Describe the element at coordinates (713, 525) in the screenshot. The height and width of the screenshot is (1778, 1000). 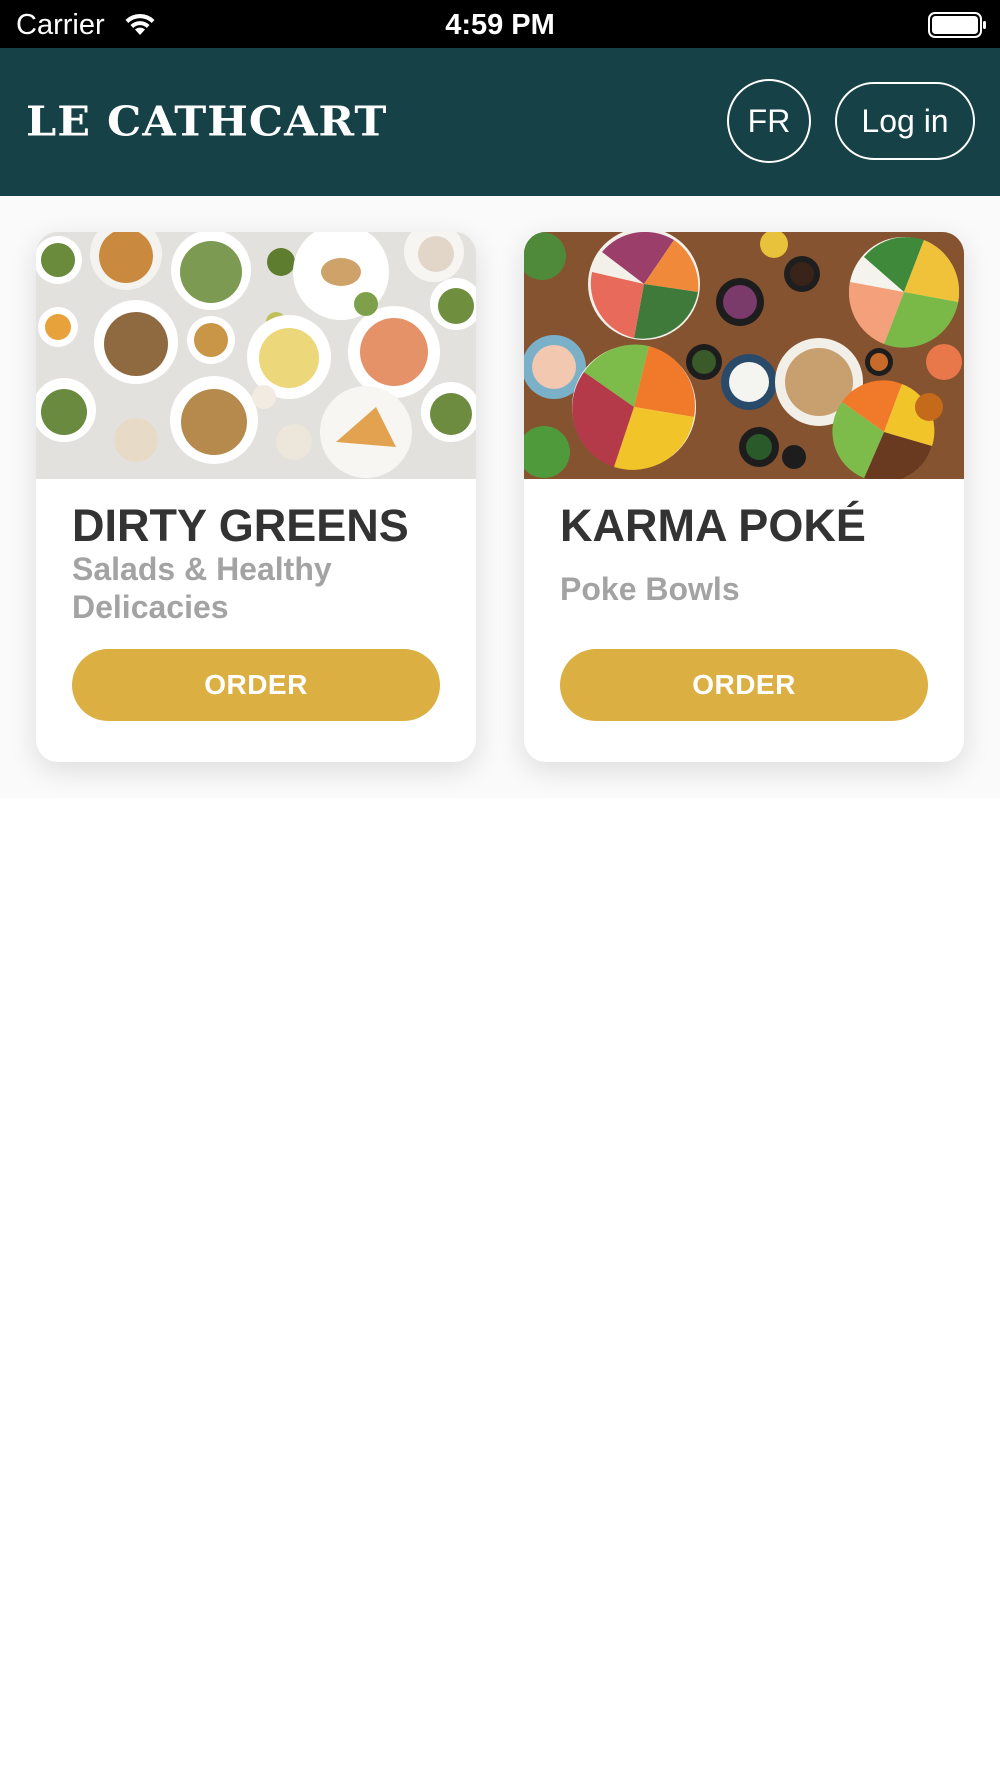
I see `restaurant-name: KARMA POKÉ` at that location.